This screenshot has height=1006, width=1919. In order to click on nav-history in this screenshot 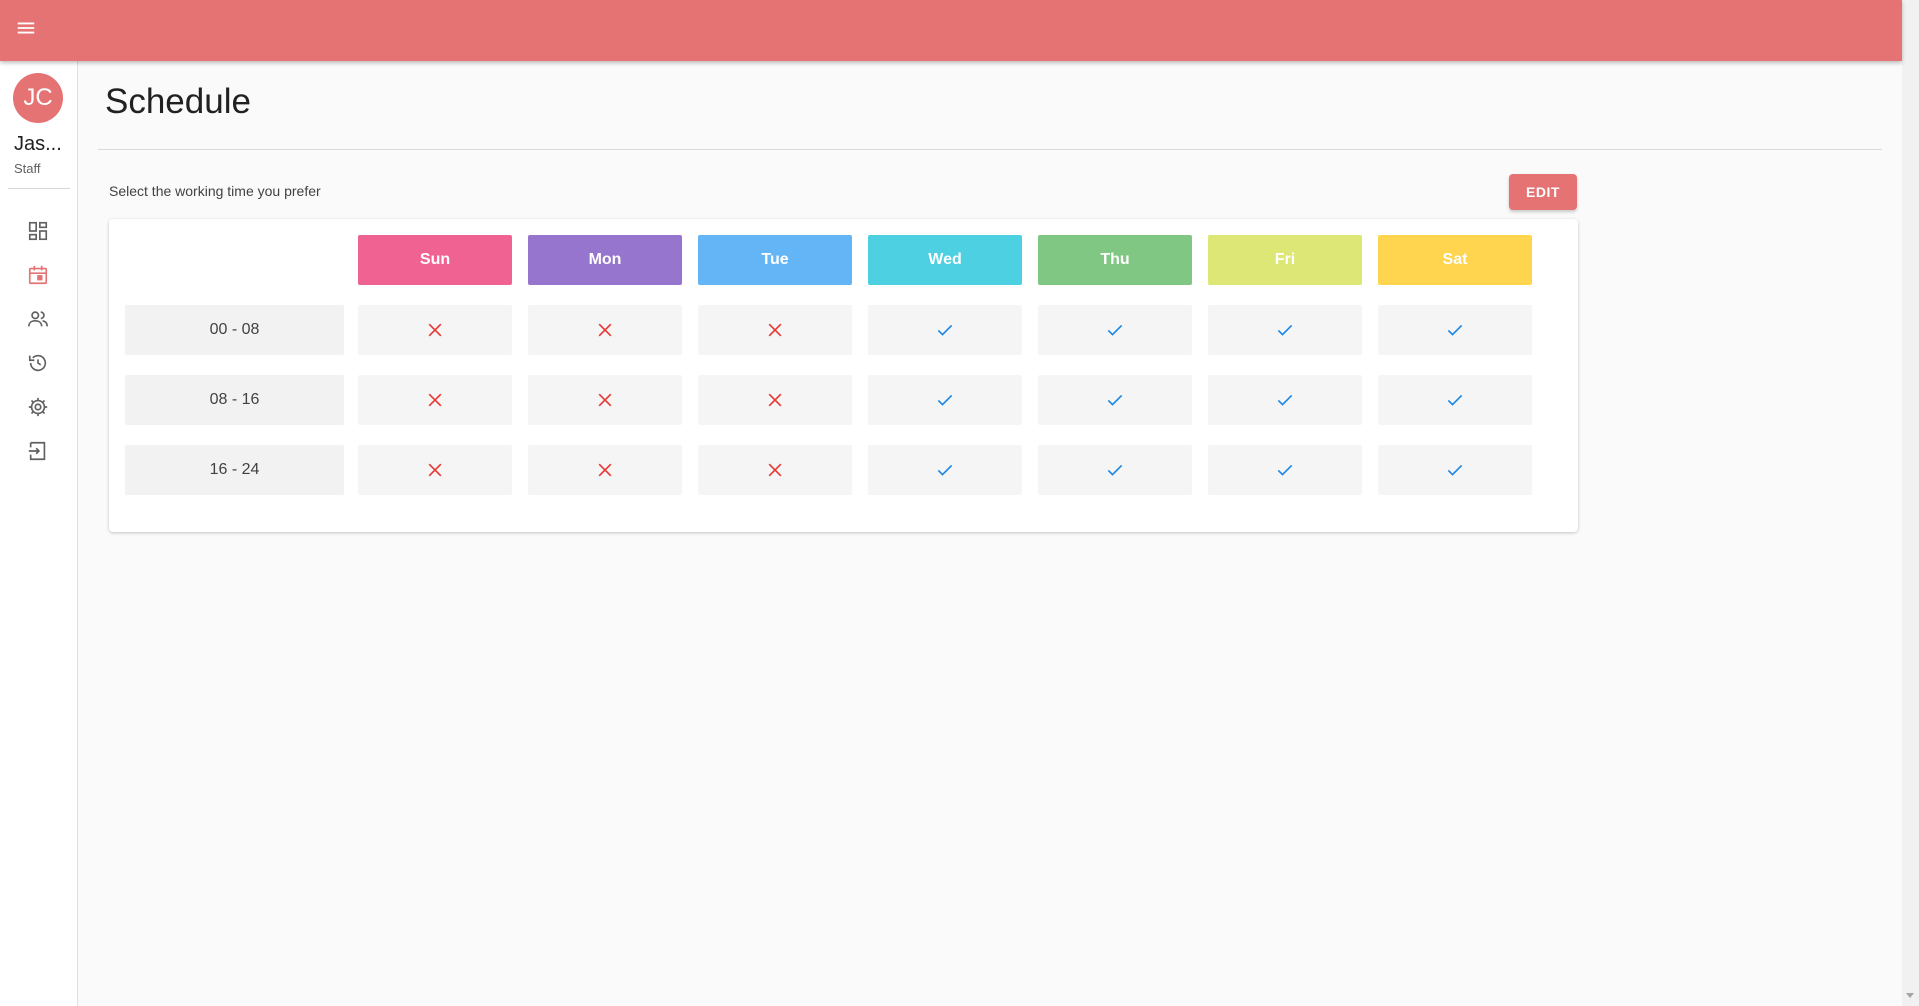, I will do `click(38, 363)`.